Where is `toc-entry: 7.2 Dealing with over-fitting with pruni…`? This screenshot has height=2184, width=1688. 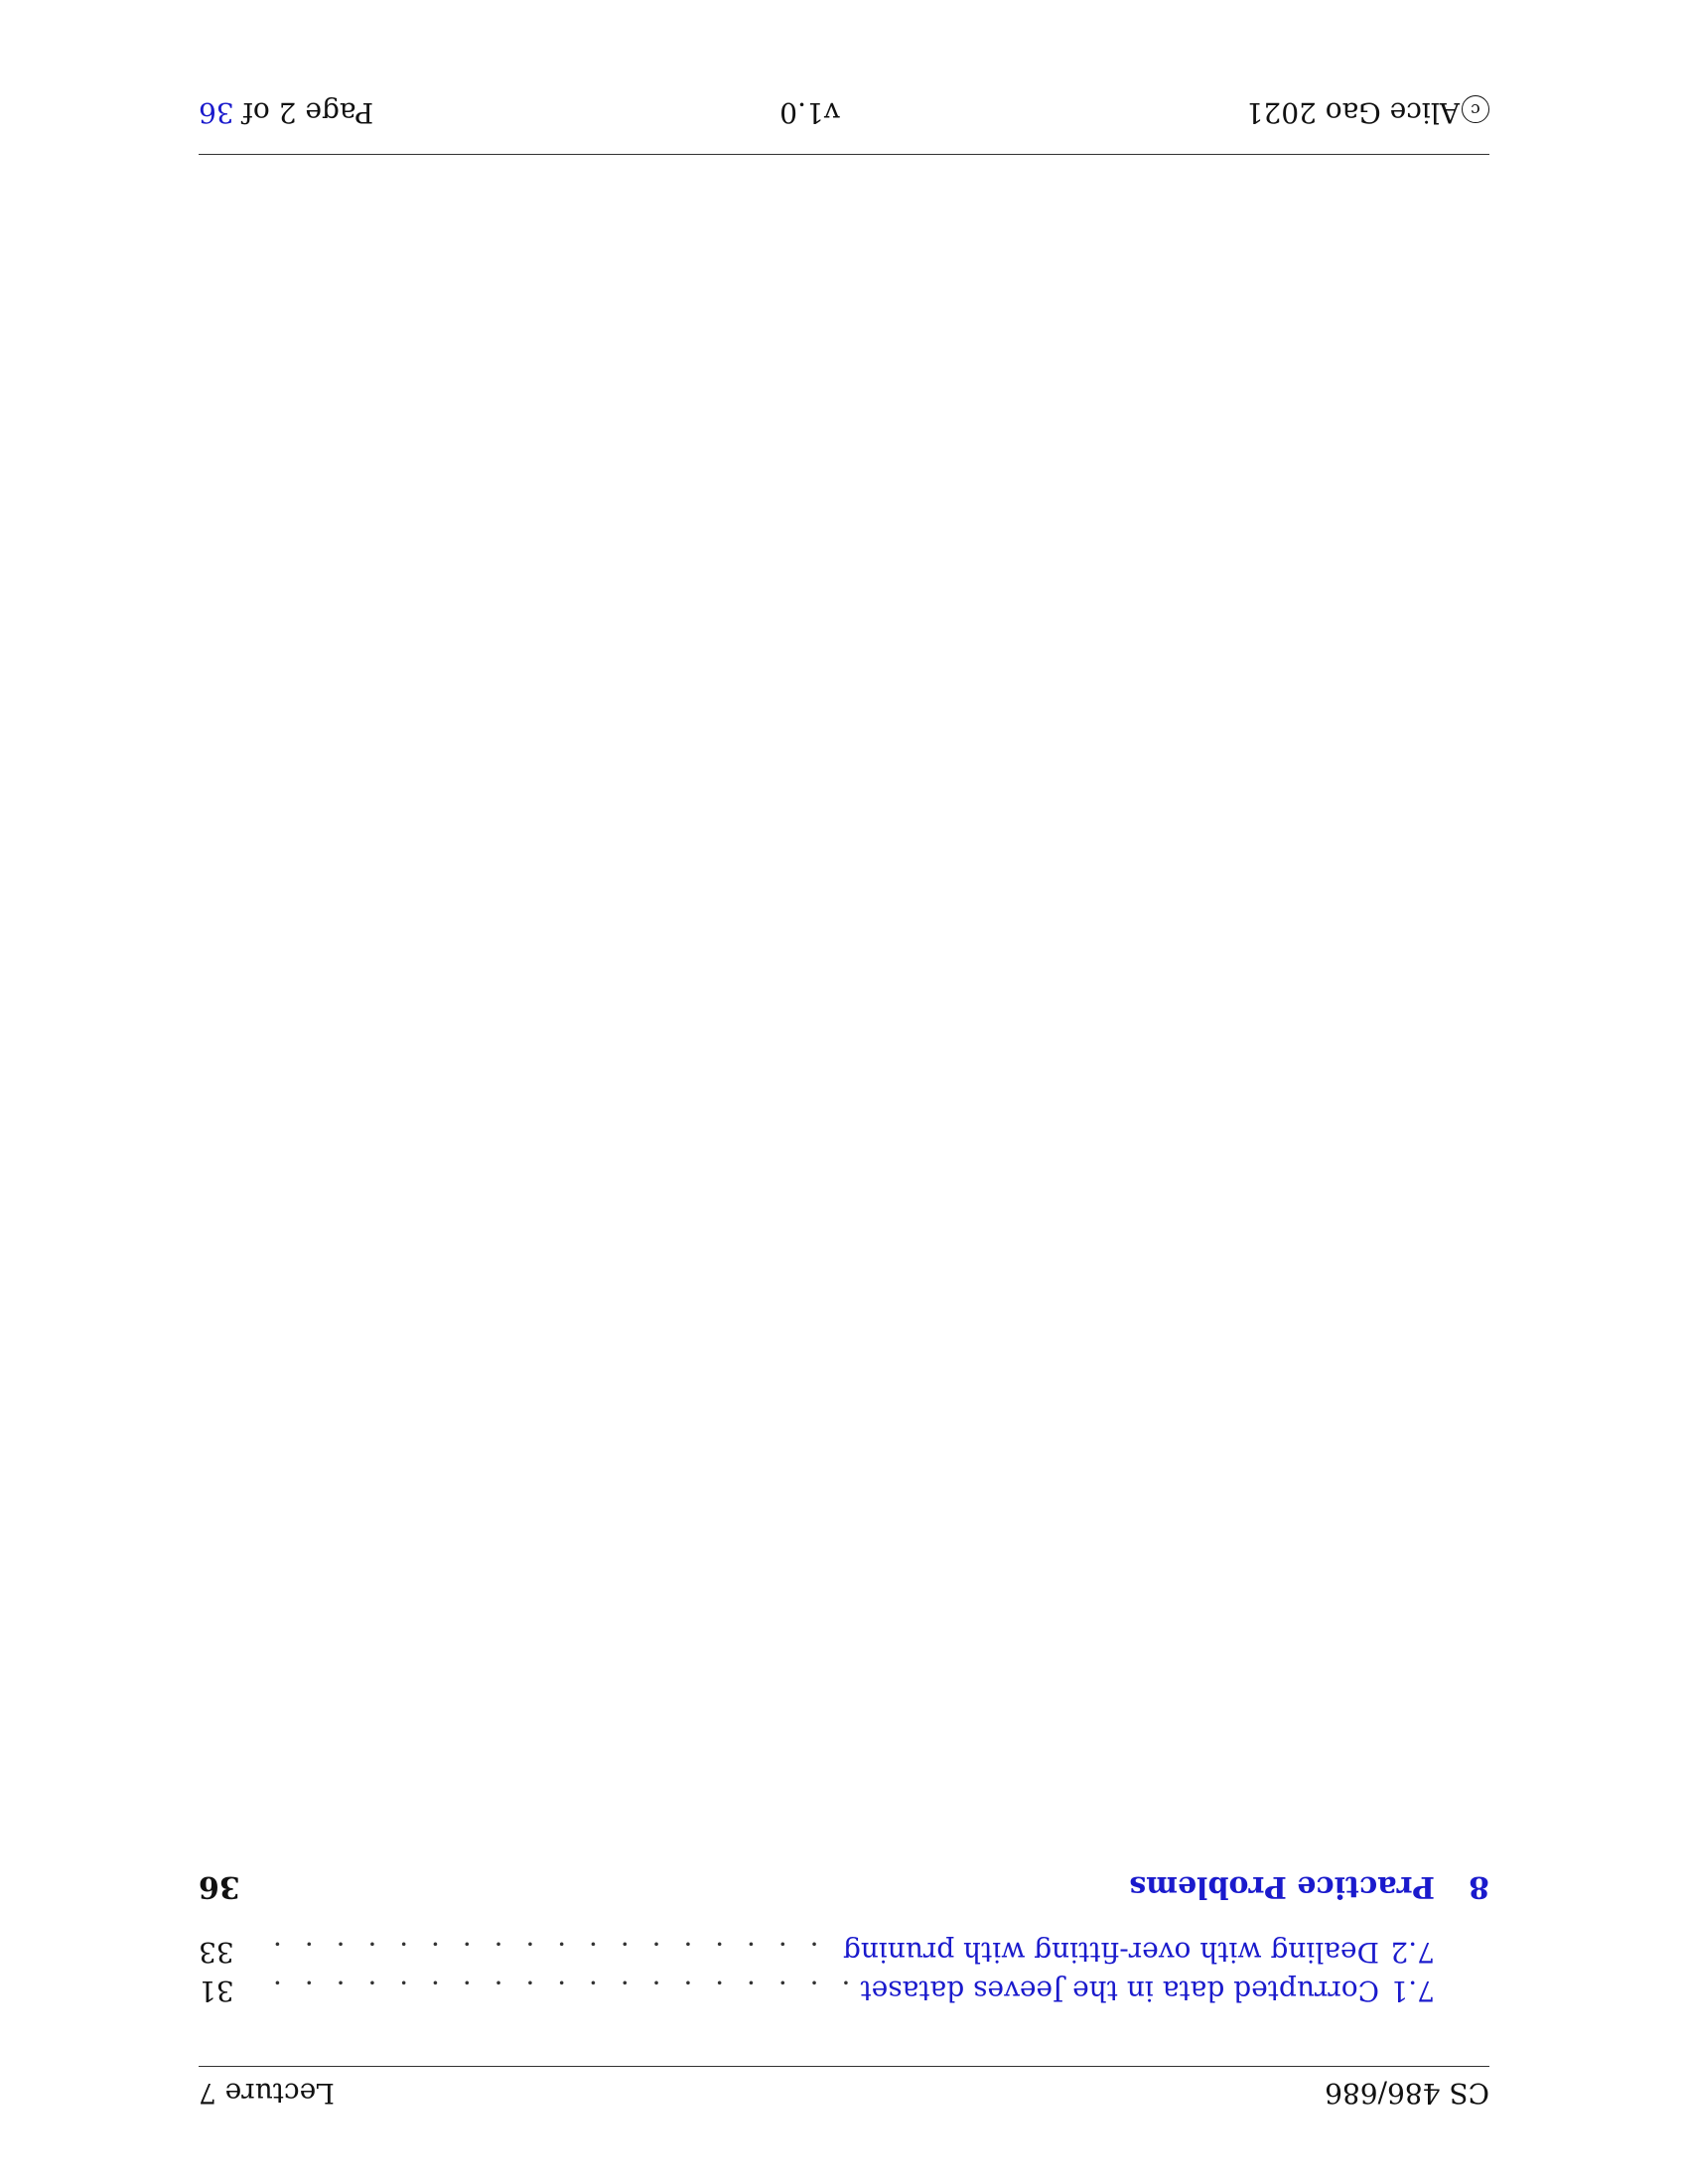
toc-entry: 7.2 Dealing with over-fitting with pruni… is located at coordinates (817, 1952).